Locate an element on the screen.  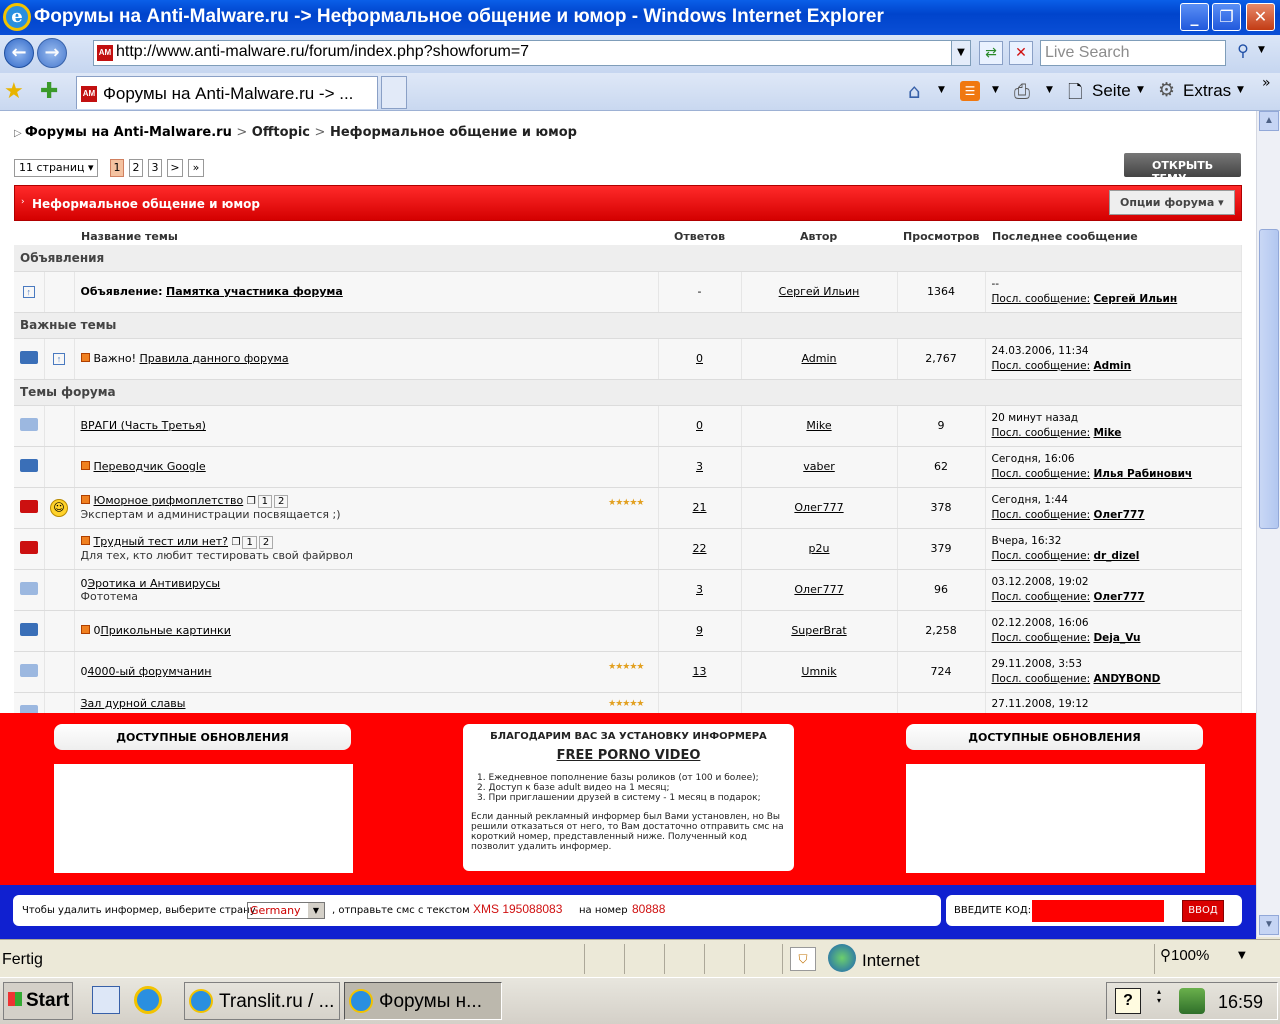
zoom-level: ⚲100% is located at coordinates (1184, 955).